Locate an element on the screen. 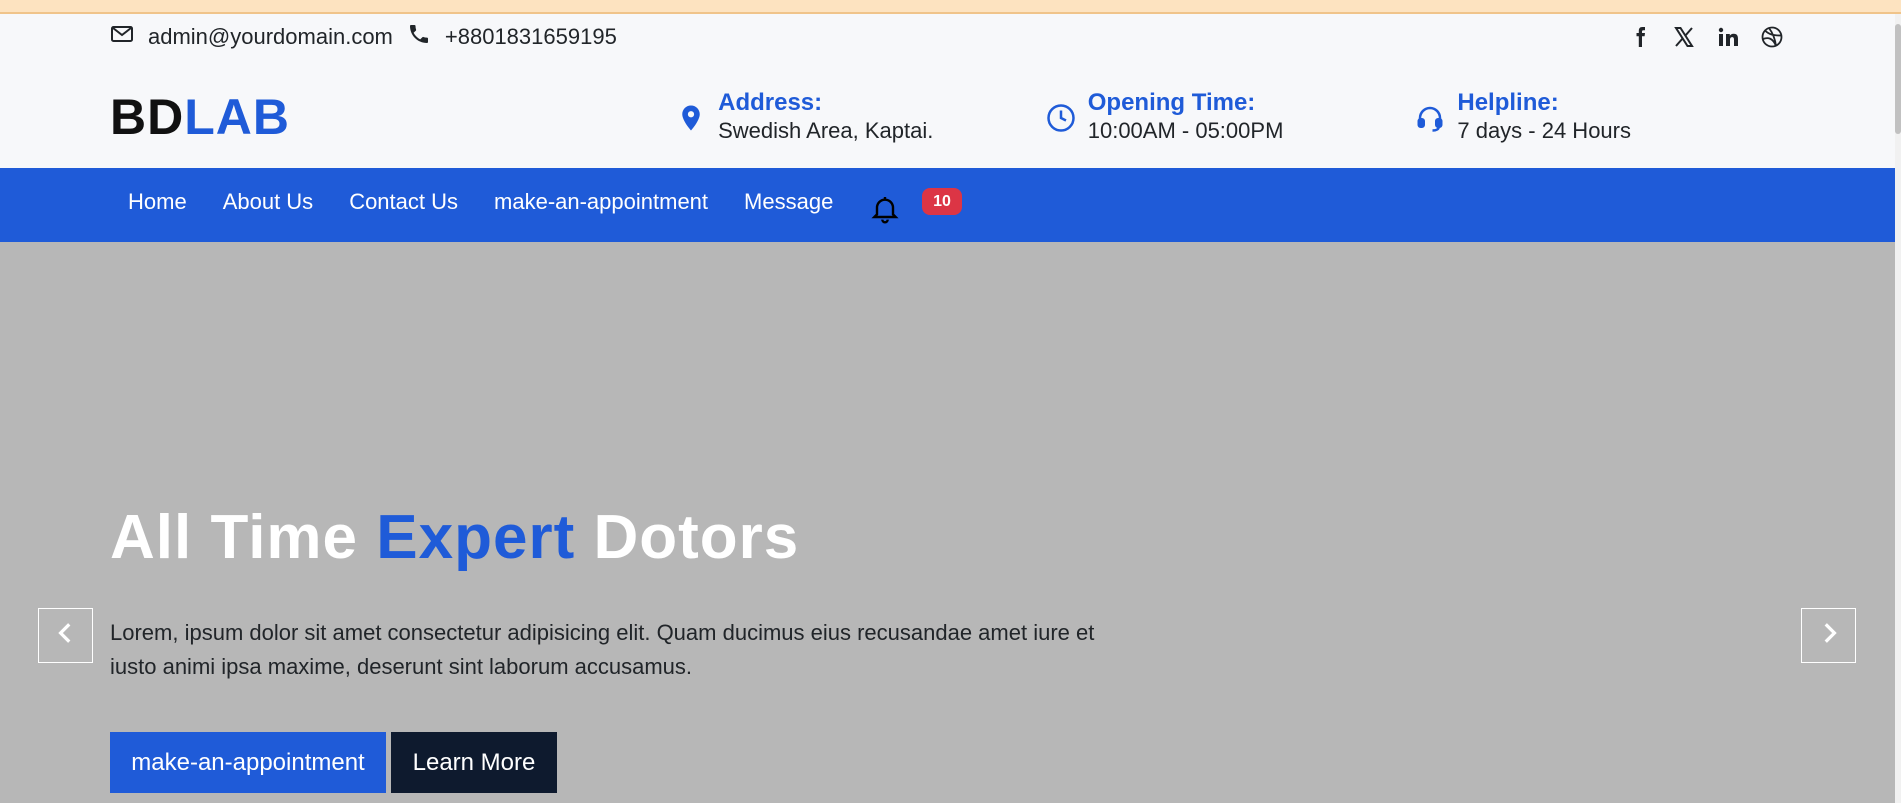  contact-bar: admin@yourdomain.com +8801831659195 is located at coordinates (947, 37).